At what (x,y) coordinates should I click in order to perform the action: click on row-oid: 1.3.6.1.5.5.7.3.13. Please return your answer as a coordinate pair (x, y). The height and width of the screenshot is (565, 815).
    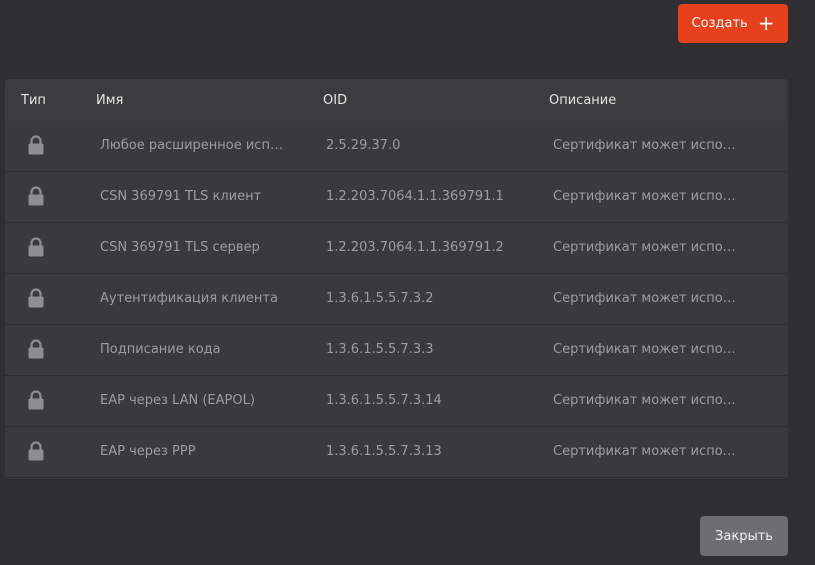
    Looking at the image, I should click on (384, 451).